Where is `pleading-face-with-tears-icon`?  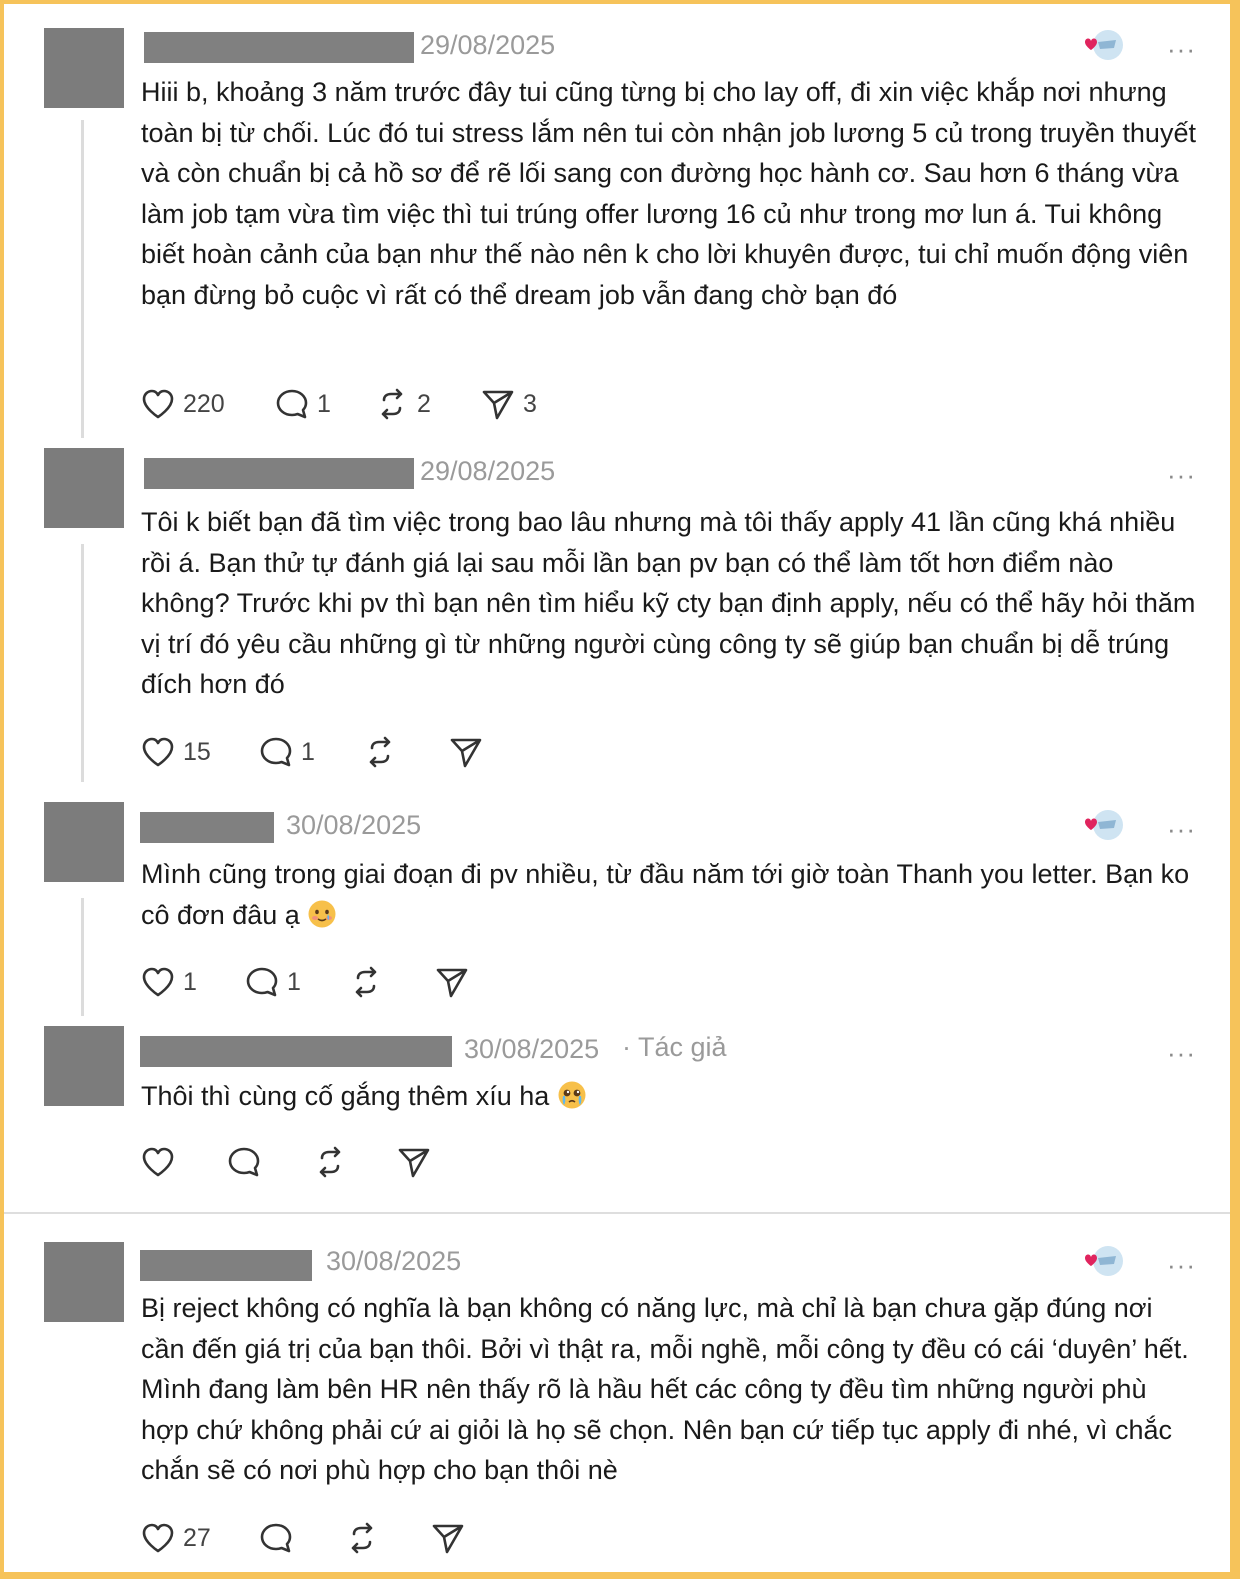 pleading-face-with-tears-icon is located at coordinates (572, 1095).